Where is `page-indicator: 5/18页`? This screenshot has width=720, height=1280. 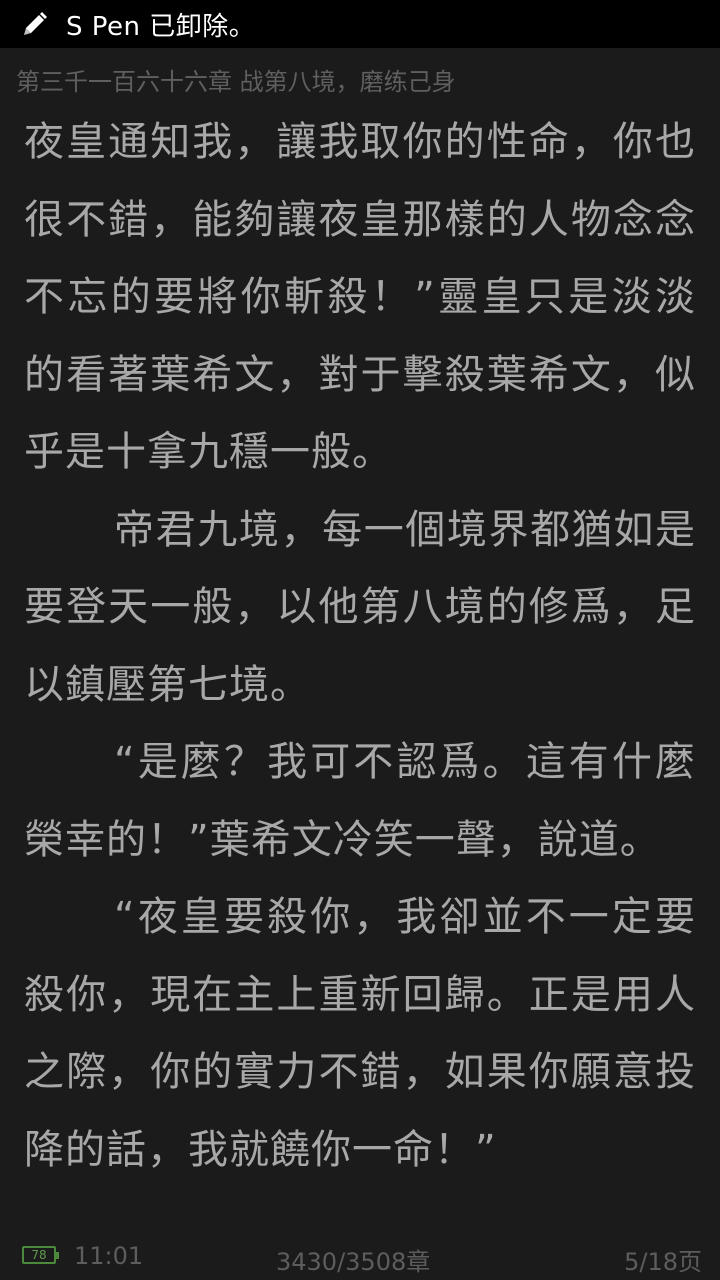
page-indicator: 5/18页 is located at coordinates (663, 1262).